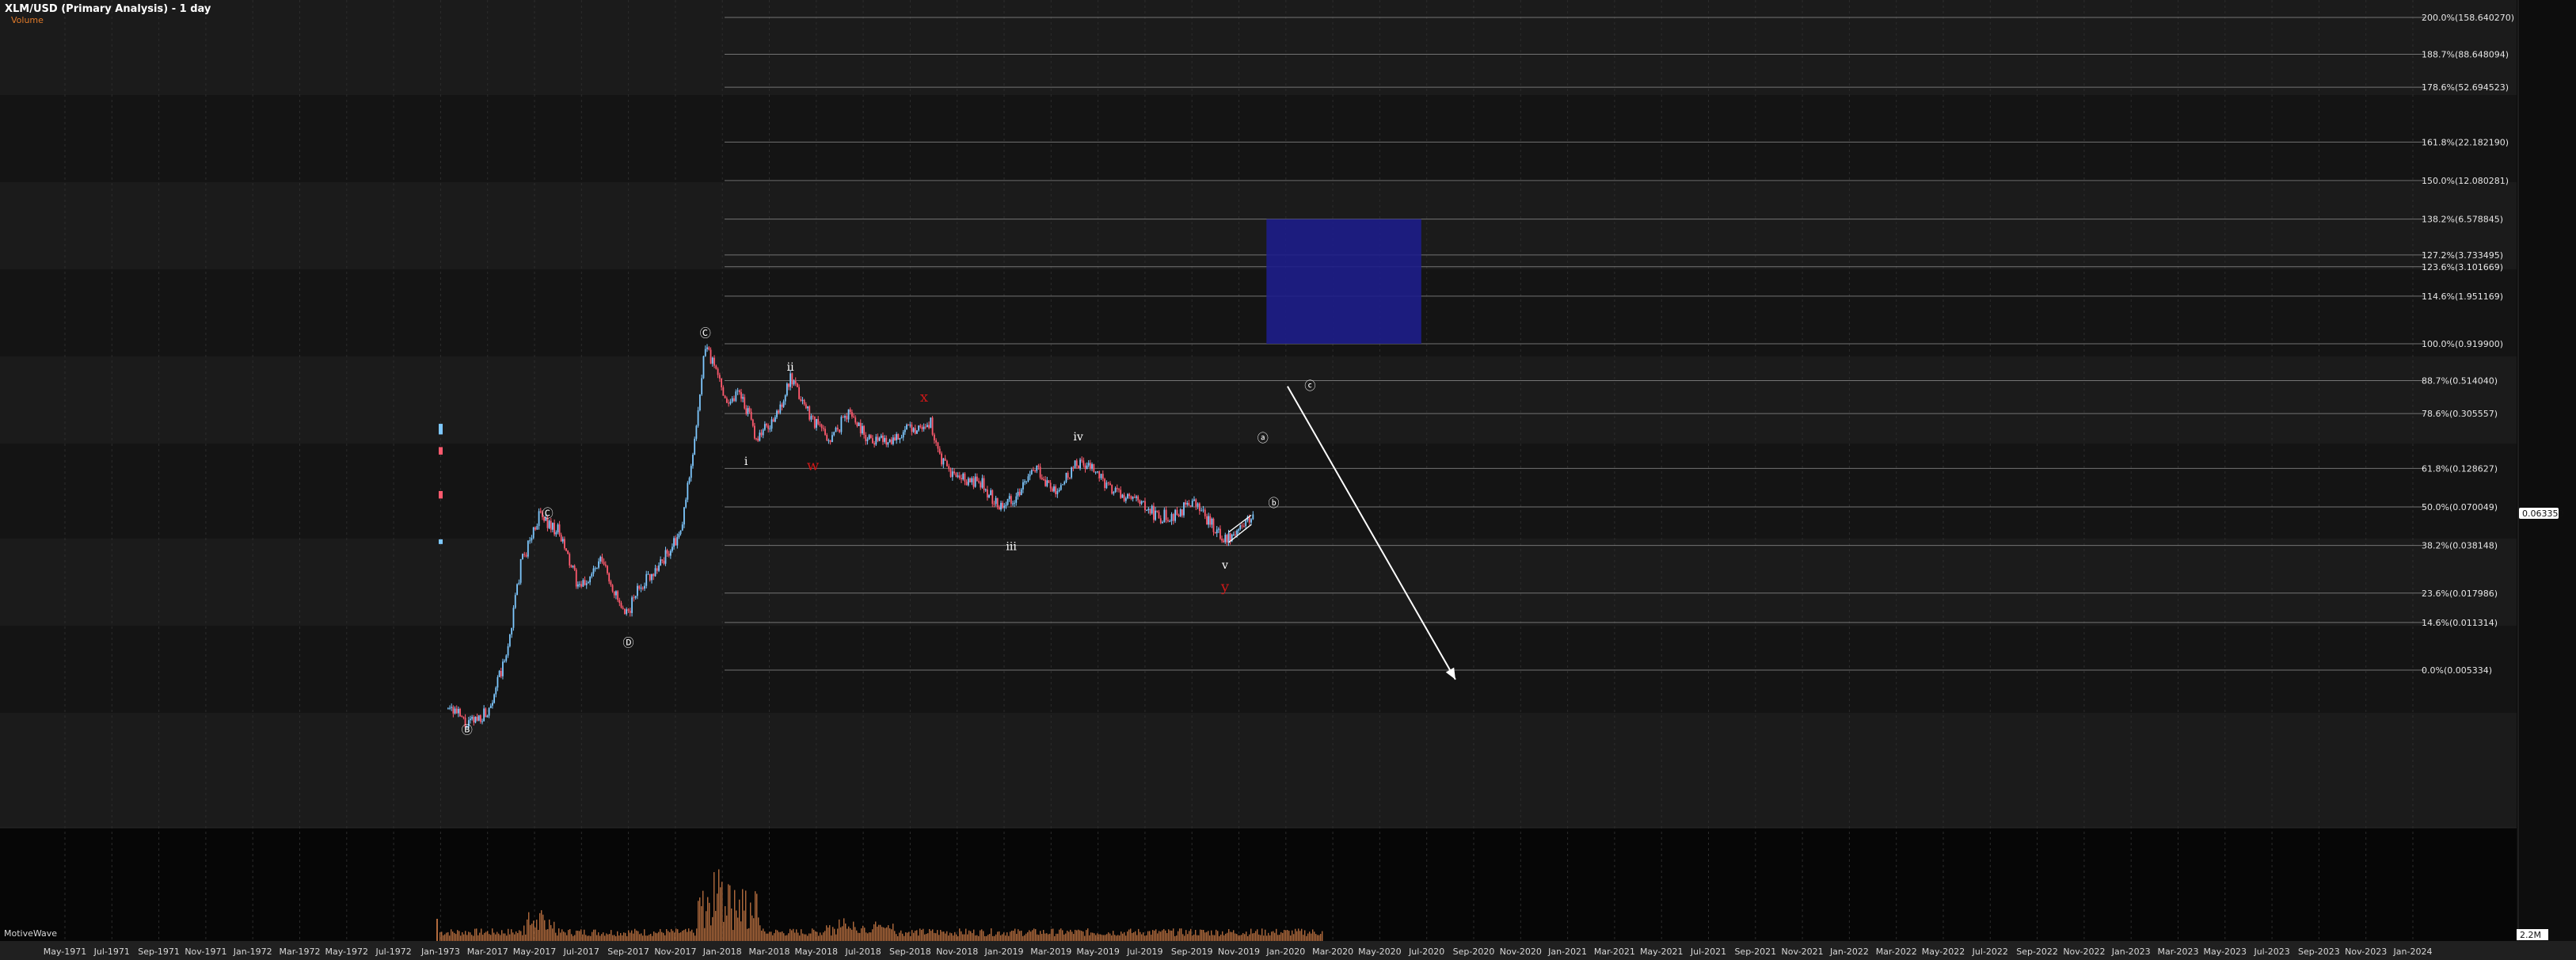 The height and width of the screenshot is (960, 2576). I want to click on x-tick-label: Nov-2019, so click(1239, 952).